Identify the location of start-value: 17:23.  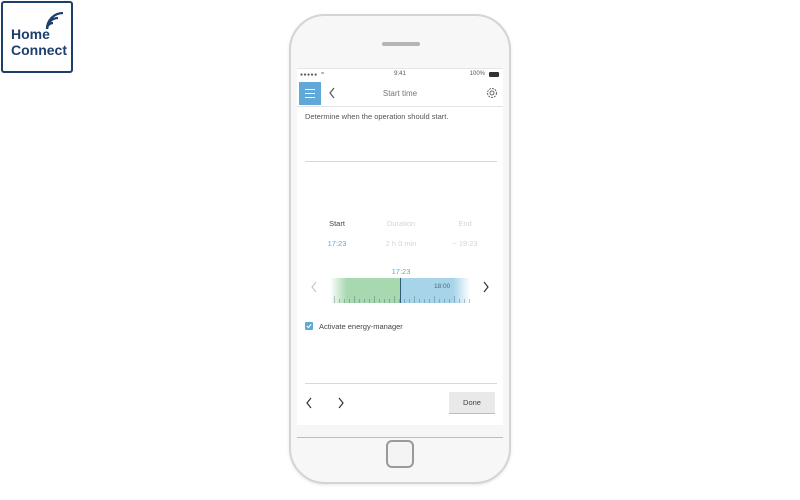
(337, 243).